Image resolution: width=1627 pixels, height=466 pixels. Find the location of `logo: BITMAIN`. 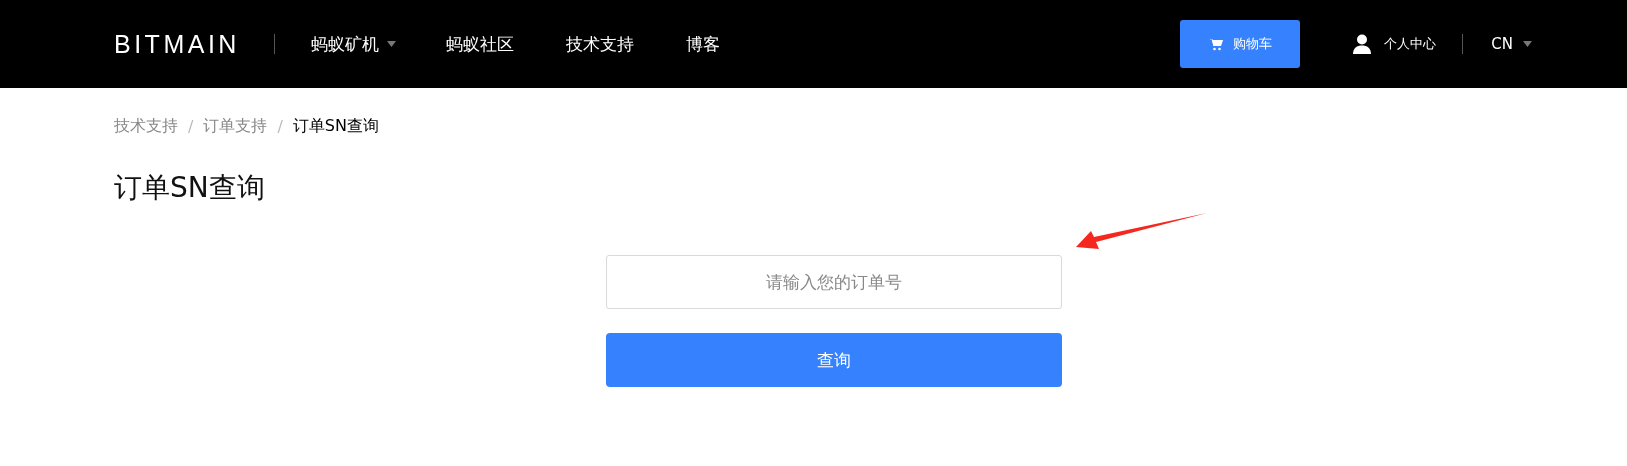

logo: BITMAIN is located at coordinates (177, 44).